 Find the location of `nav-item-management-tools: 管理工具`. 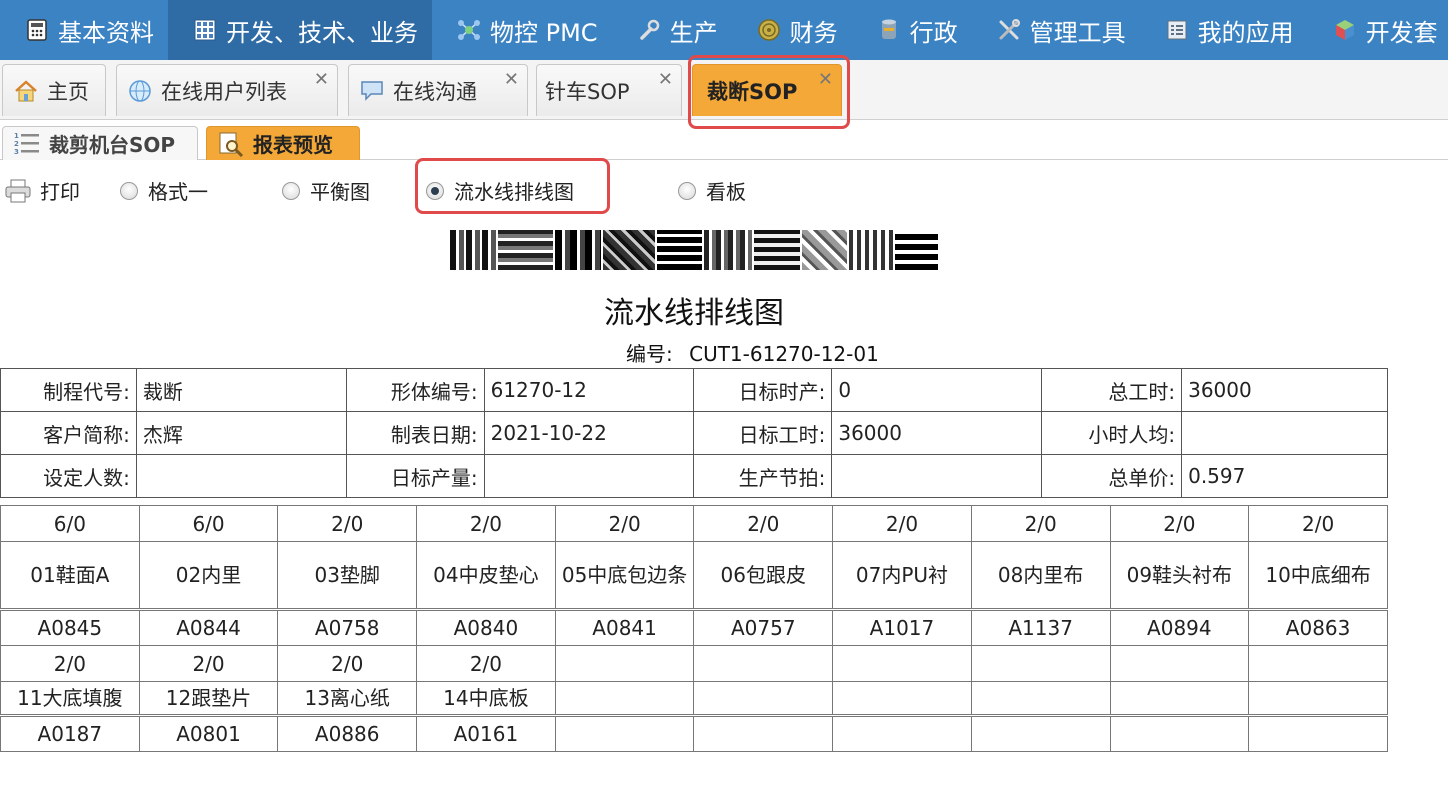

nav-item-management-tools: 管理工具 is located at coordinates (1056, 30).